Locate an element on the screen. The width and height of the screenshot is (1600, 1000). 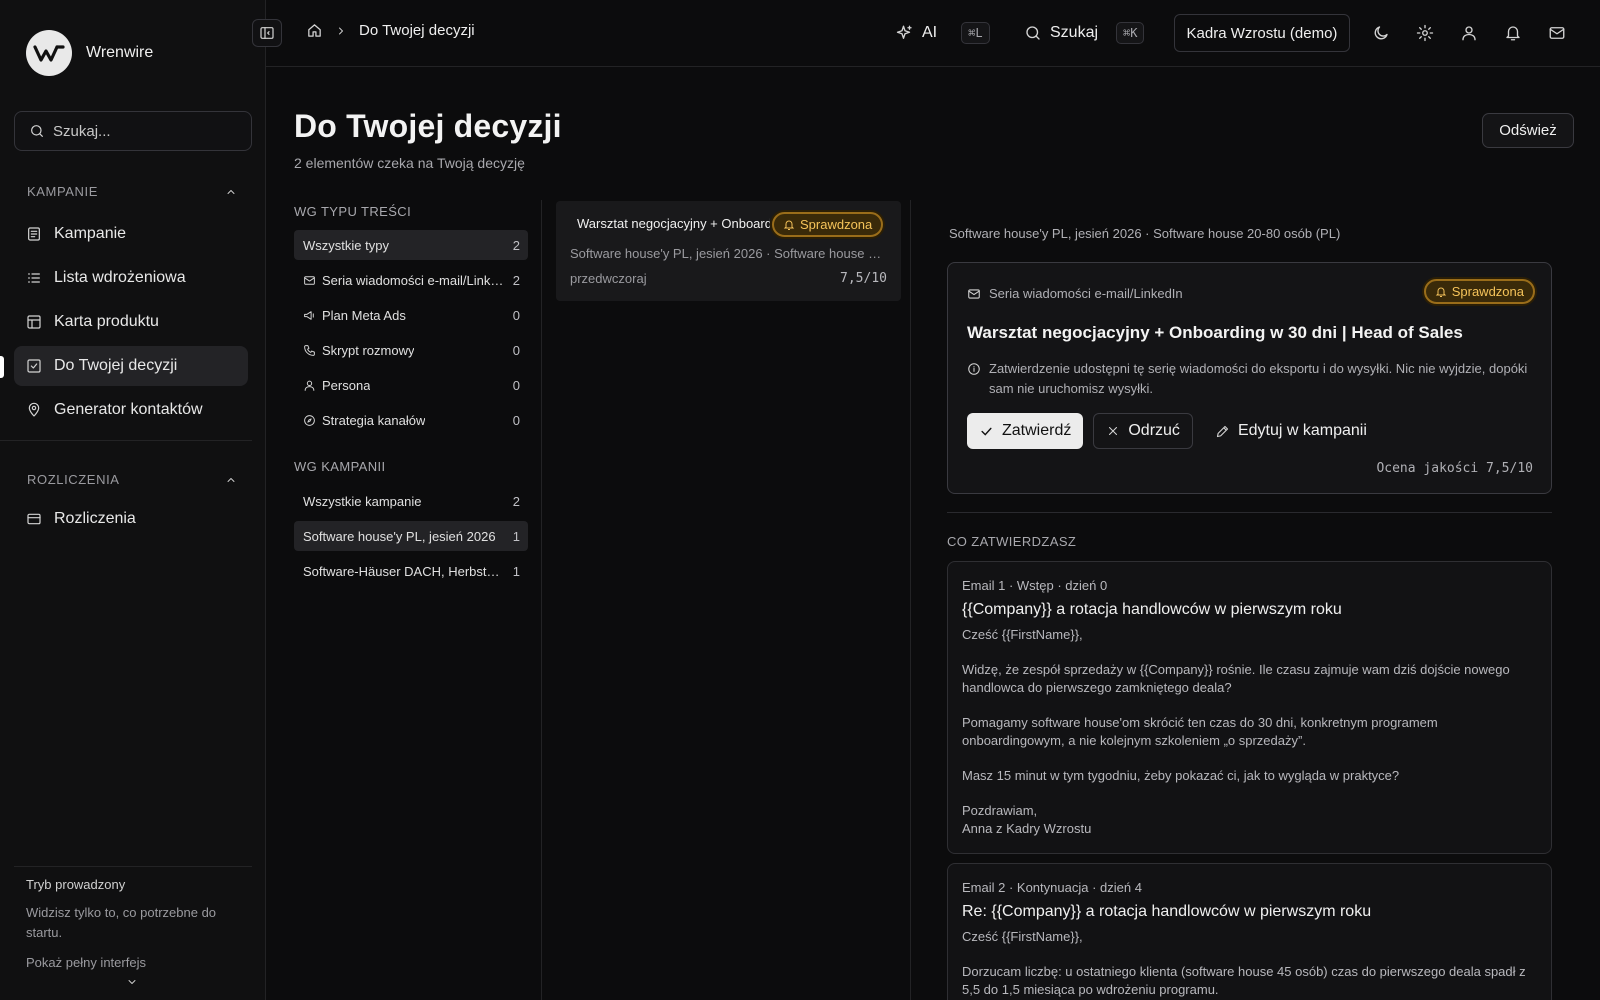
sidebar-item-do-twojej-decyzji: Do Twojej decyzji is located at coordinates (131, 366).